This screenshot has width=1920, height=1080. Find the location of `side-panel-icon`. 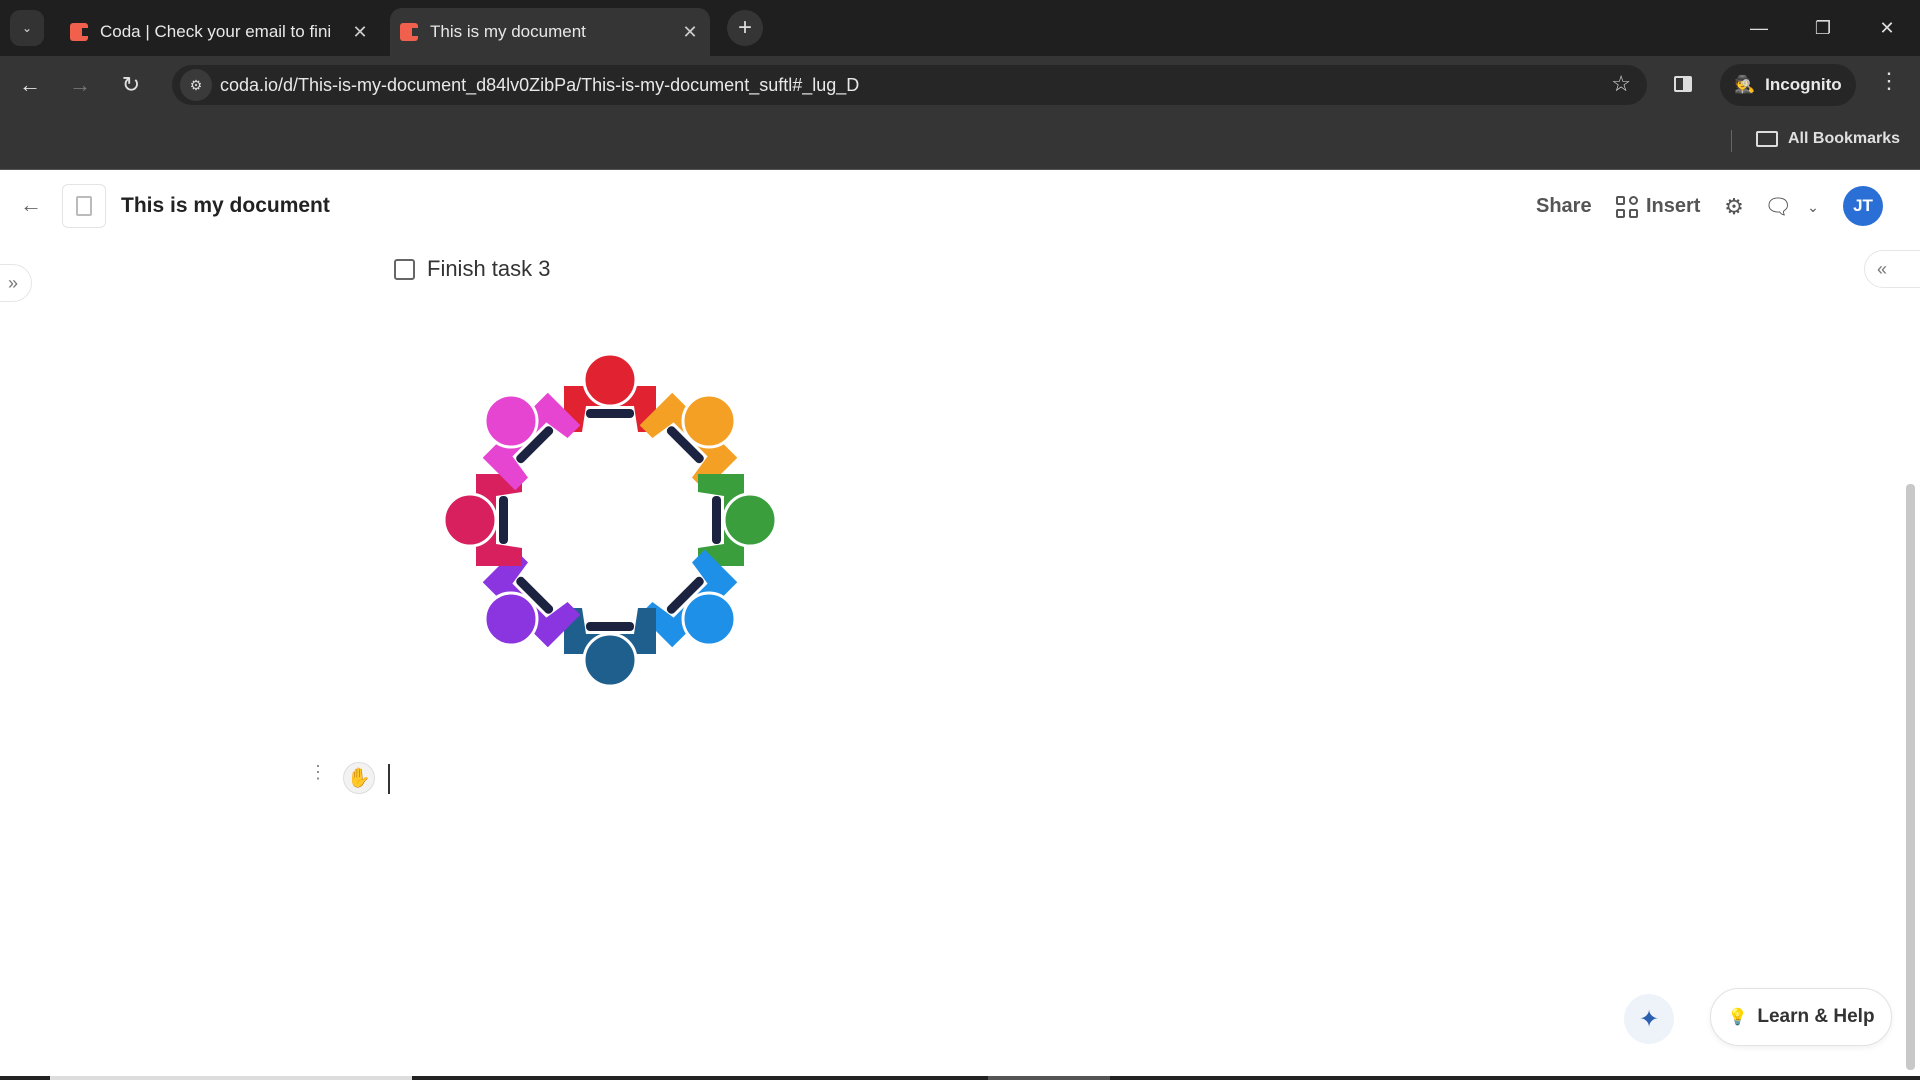

side-panel-icon is located at coordinates (1683, 84).